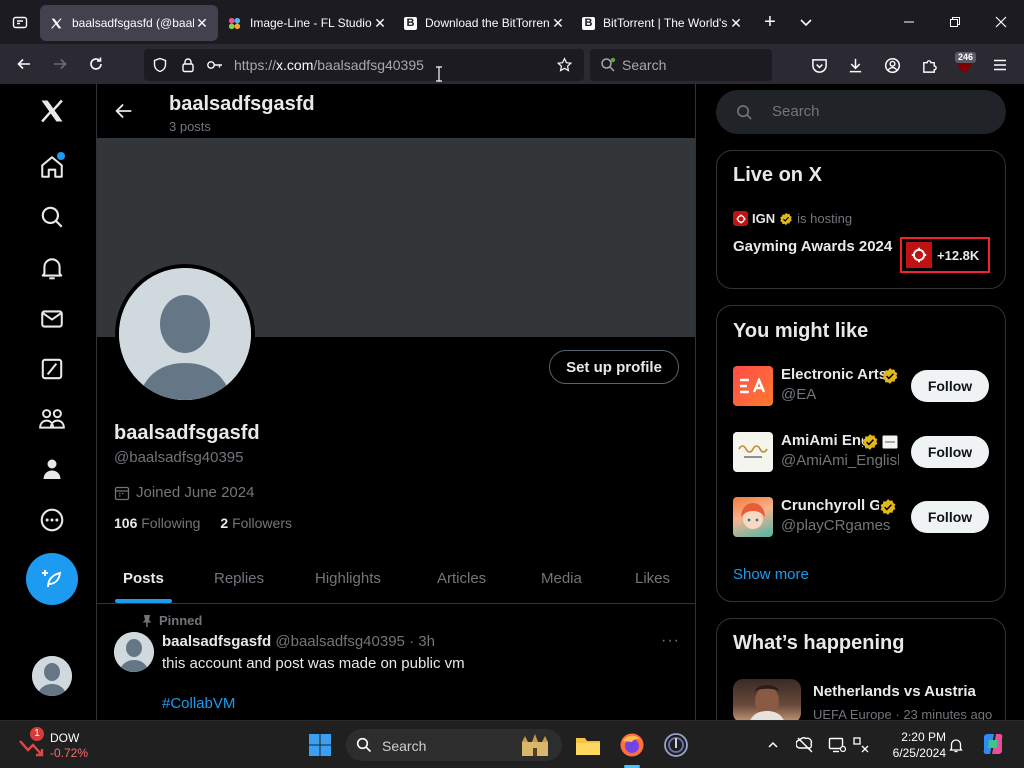  What do you see at coordinates (129, 23) in the screenshot?
I see `tab-x-profile: baalsadfsgasfd (@baals ✕` at bounding box center [129, 23].